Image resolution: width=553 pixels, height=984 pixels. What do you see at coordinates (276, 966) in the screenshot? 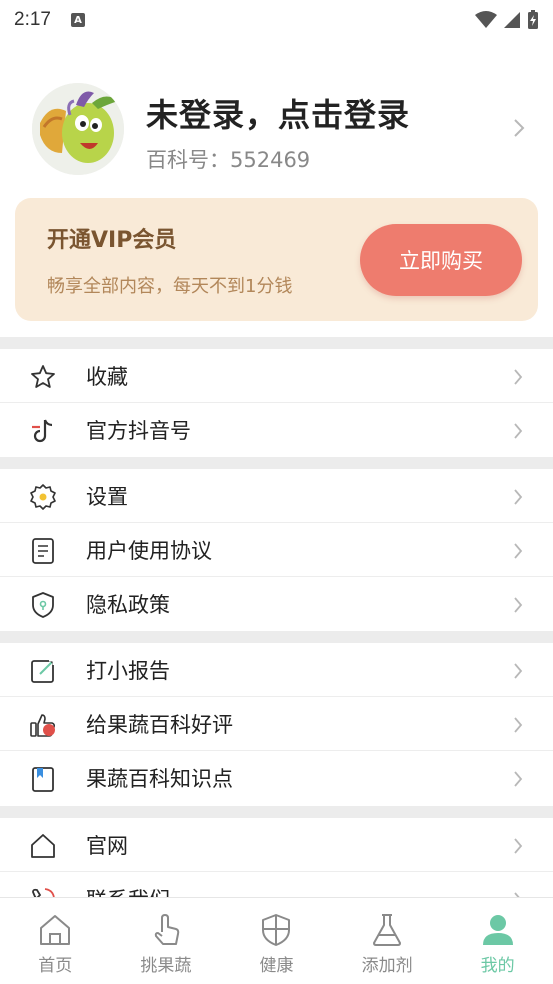
I see `tab-label: 健康` at bounding box center [276, 966].